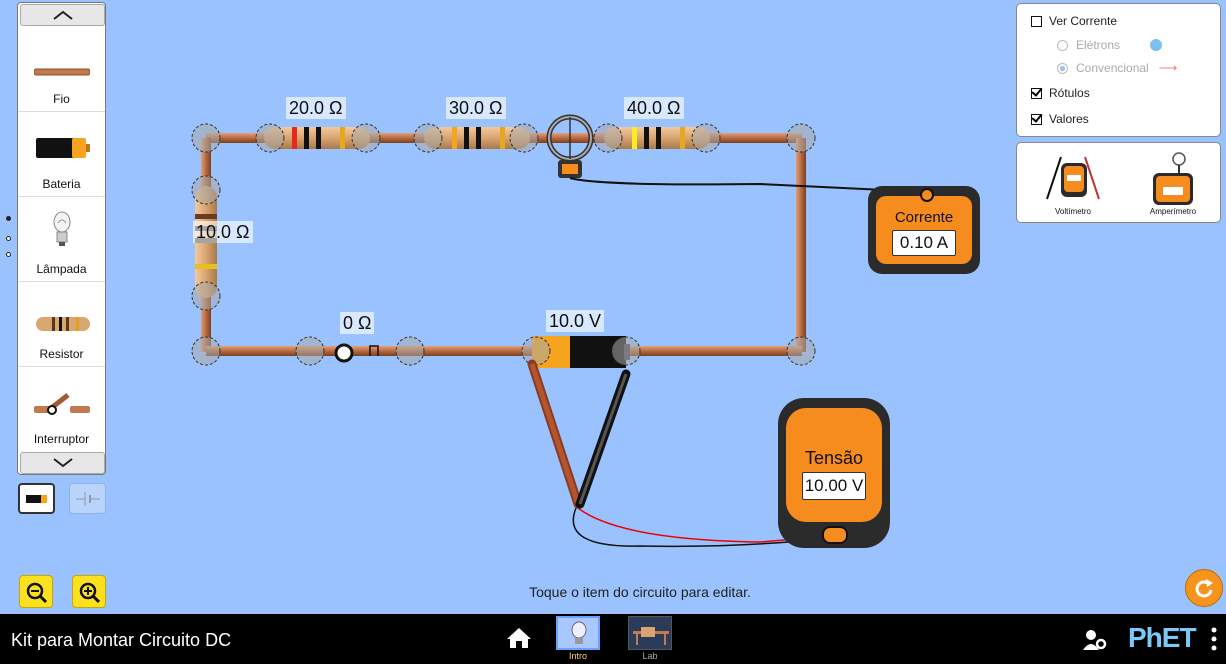  I want to click on values-checkbox: Valores, so click(1060, 119).